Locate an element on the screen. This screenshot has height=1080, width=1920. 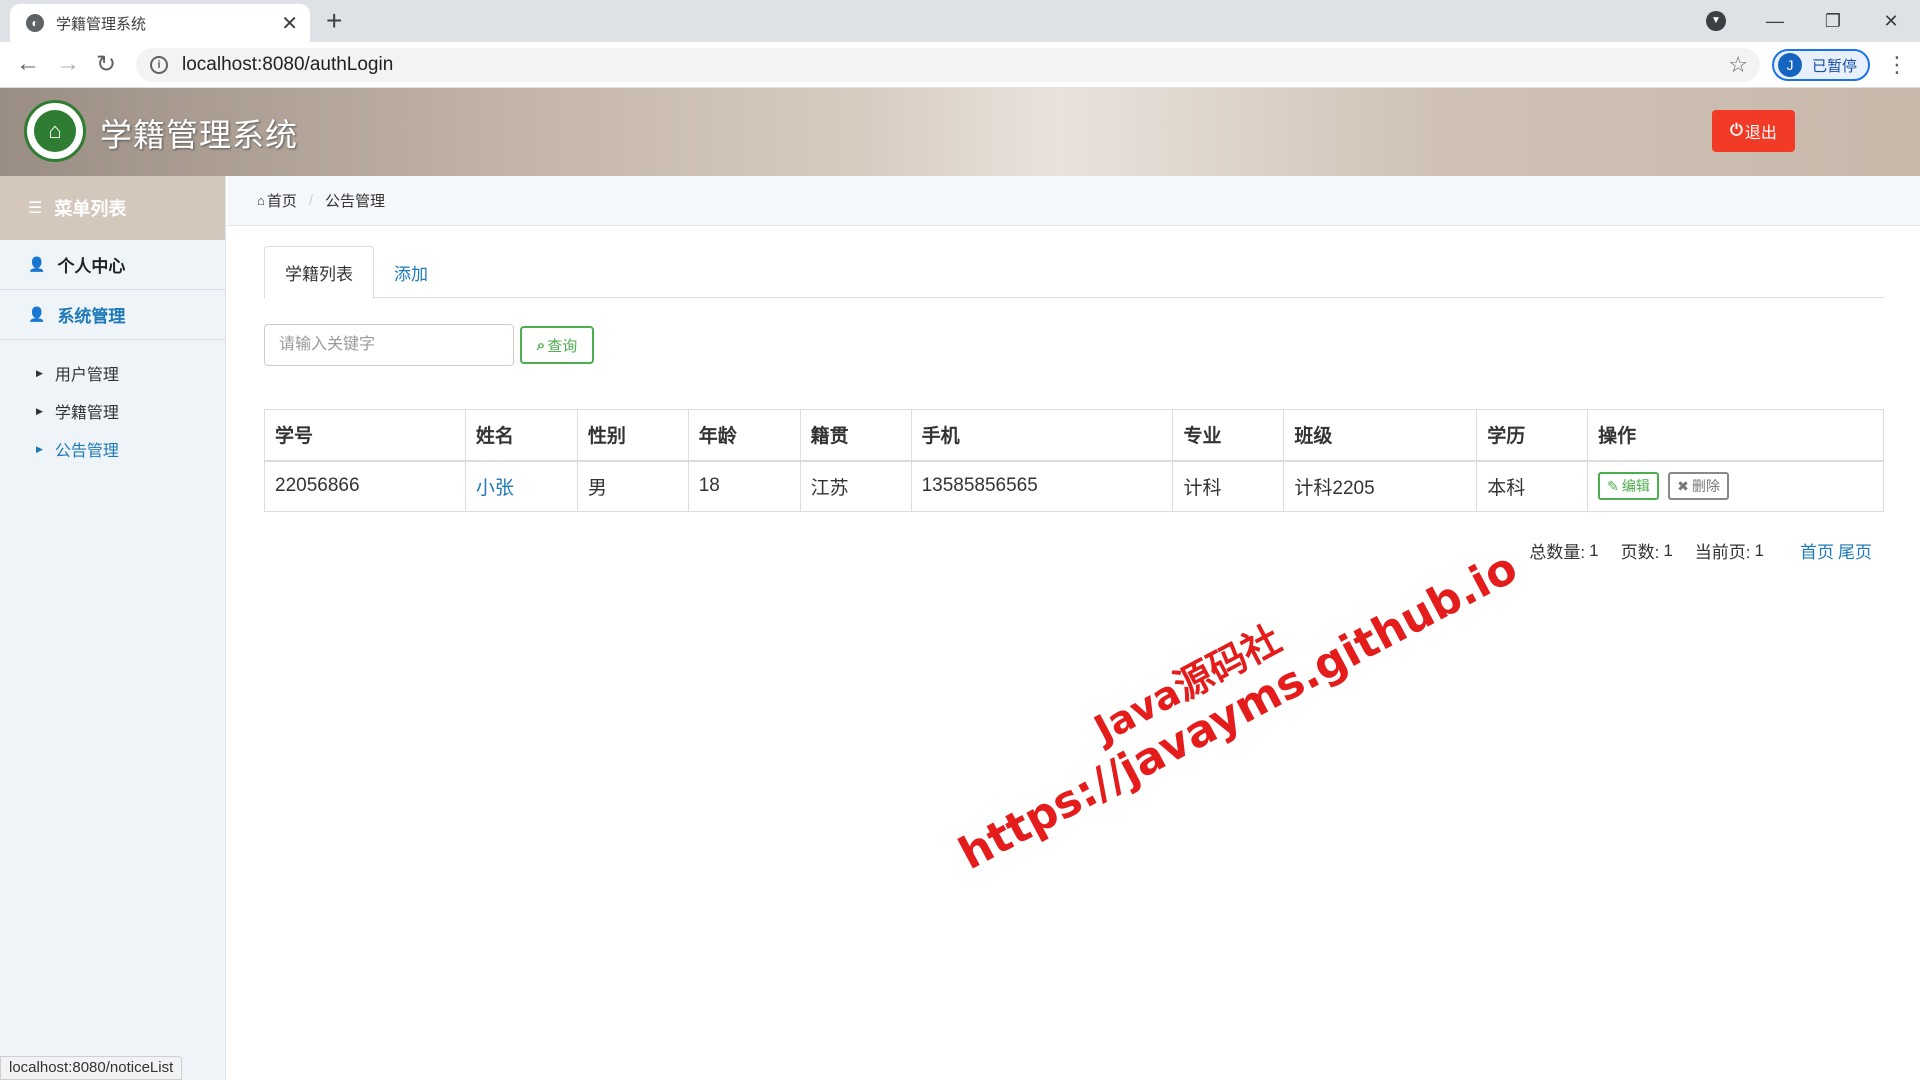
column-header: 手机 is located at coordinates (1042, 435).